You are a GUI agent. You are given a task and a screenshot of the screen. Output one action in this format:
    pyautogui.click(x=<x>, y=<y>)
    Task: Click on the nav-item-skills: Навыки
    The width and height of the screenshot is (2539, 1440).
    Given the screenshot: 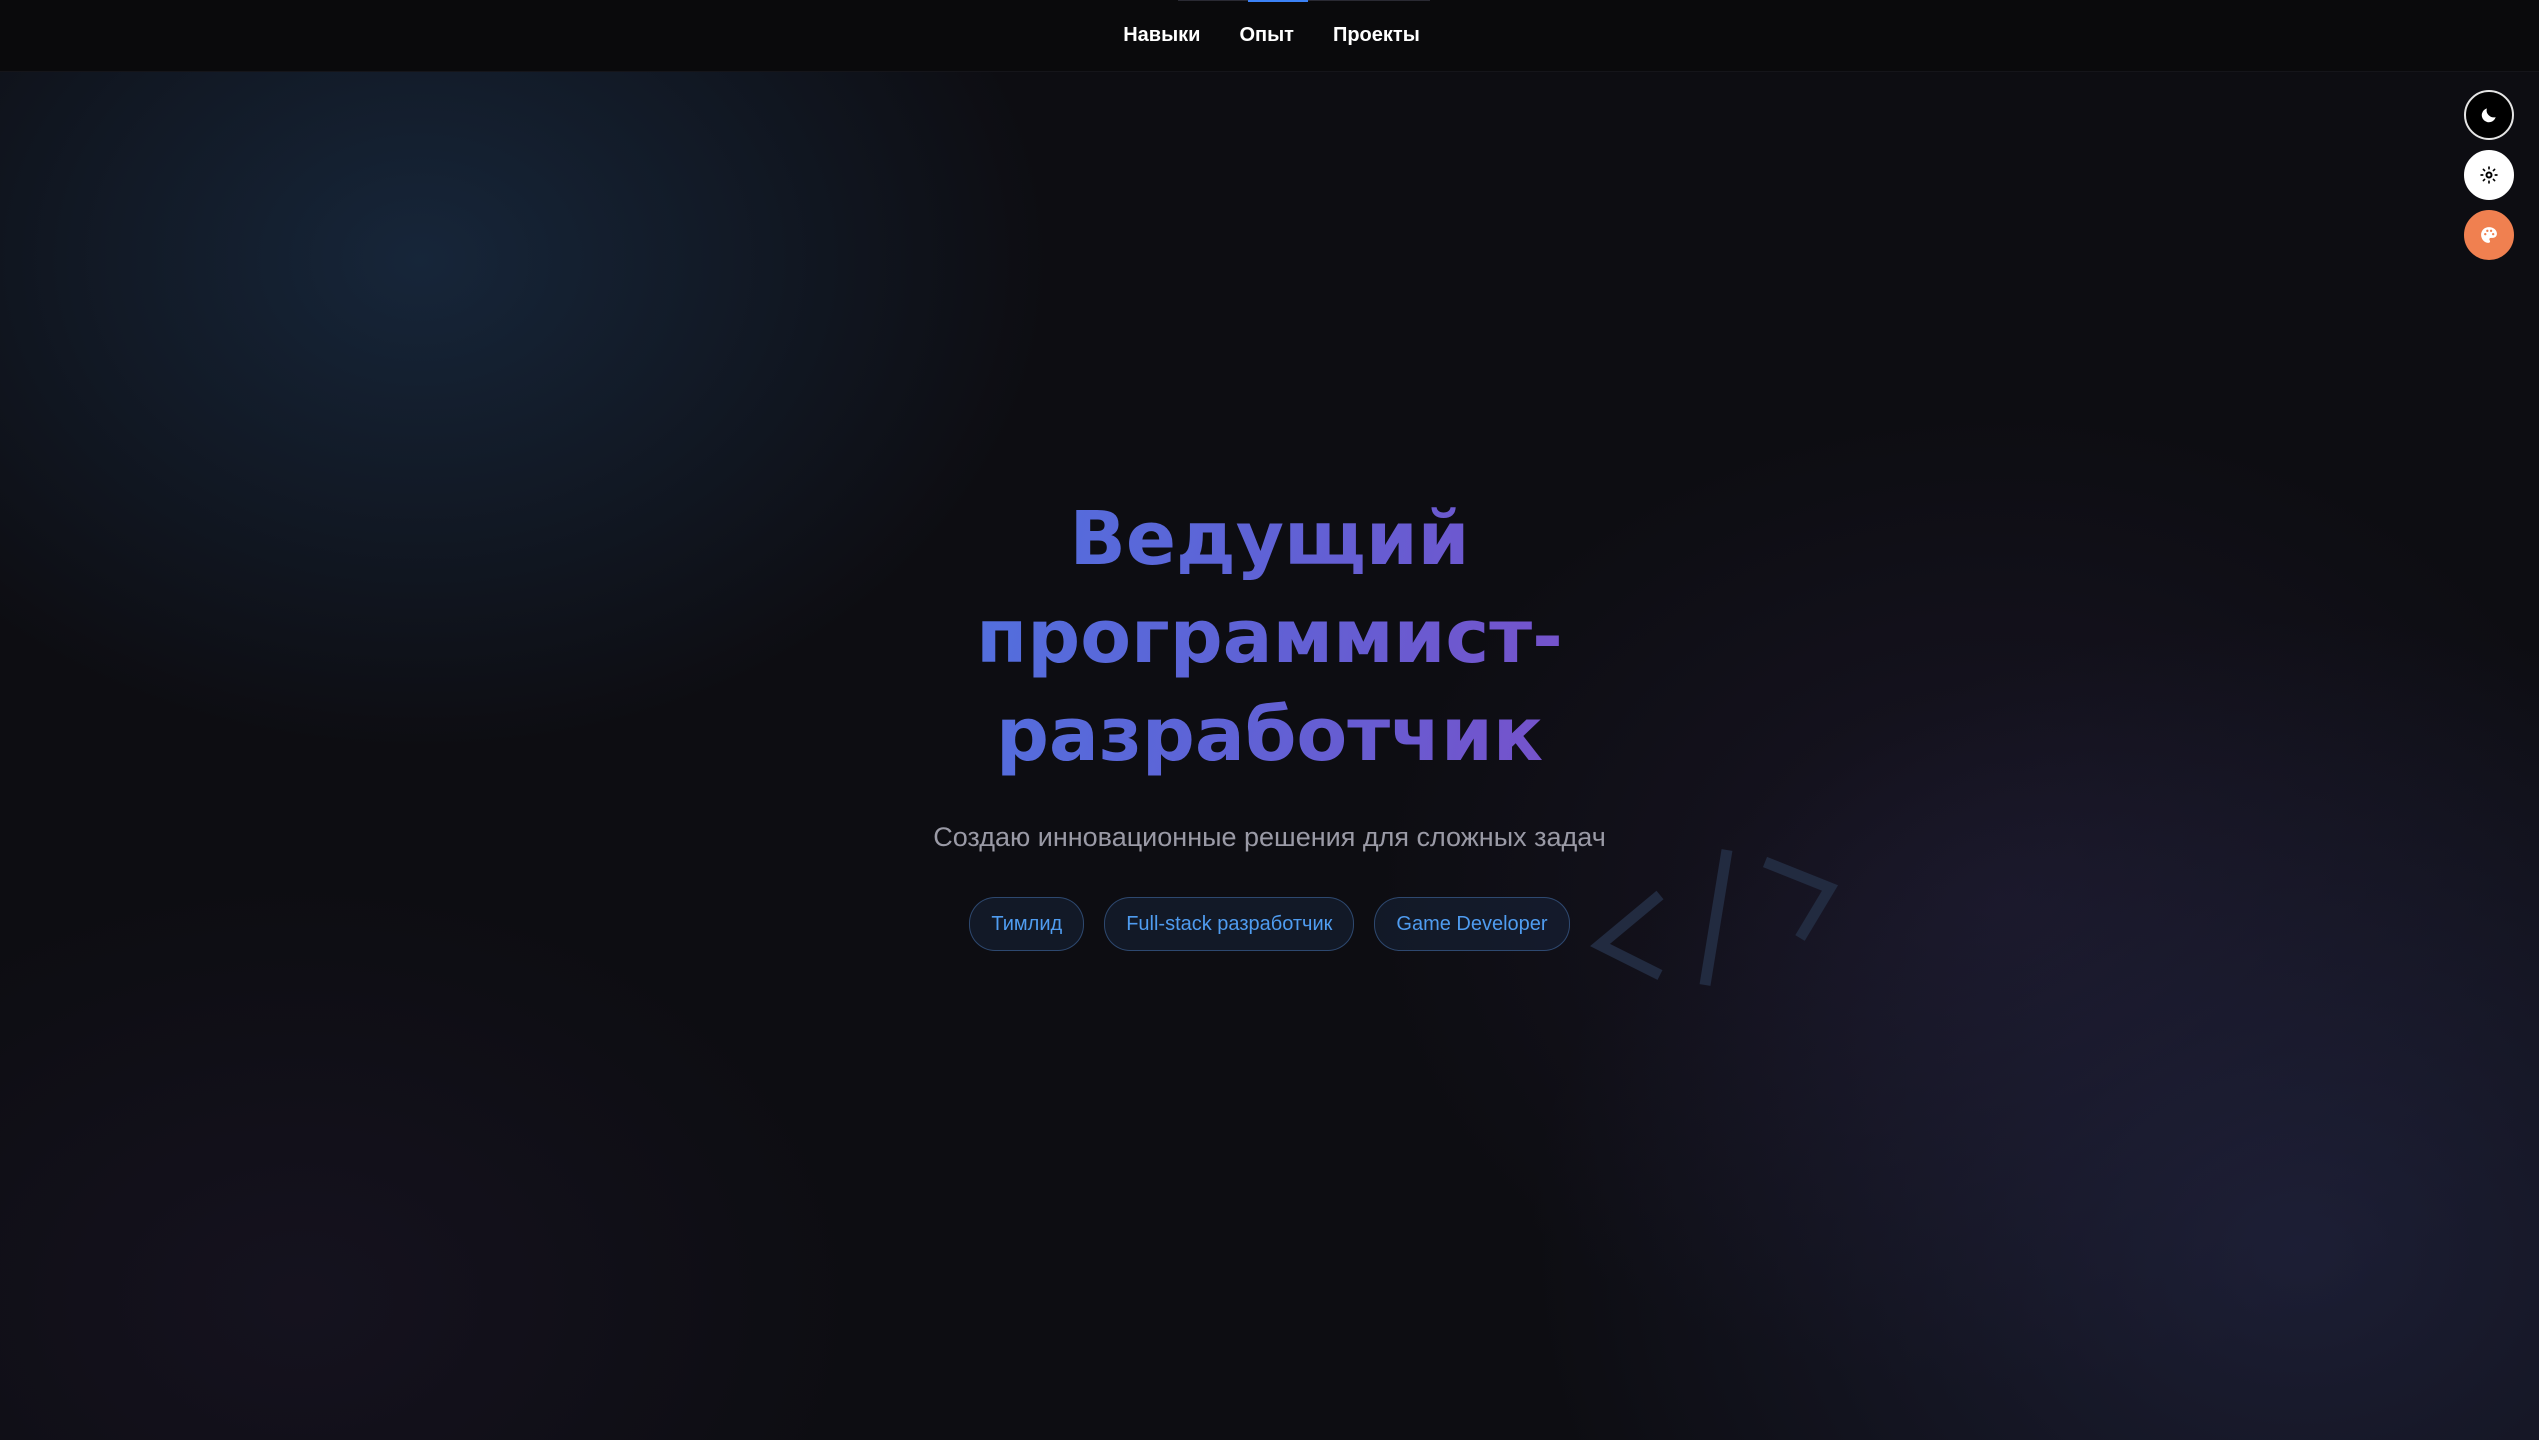 What is the action you would take?
    pyautogui.click(x=1161, y=35)
    